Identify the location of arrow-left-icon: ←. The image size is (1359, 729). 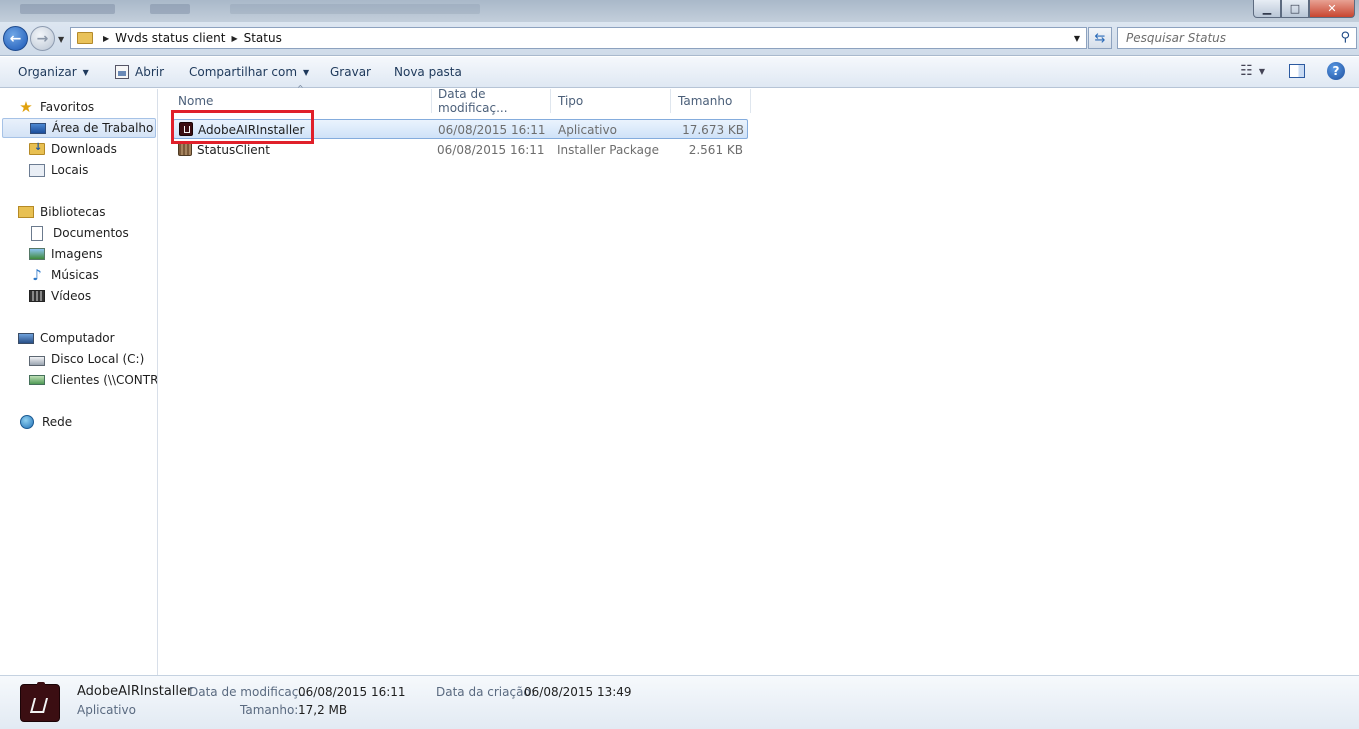
(15, 38).